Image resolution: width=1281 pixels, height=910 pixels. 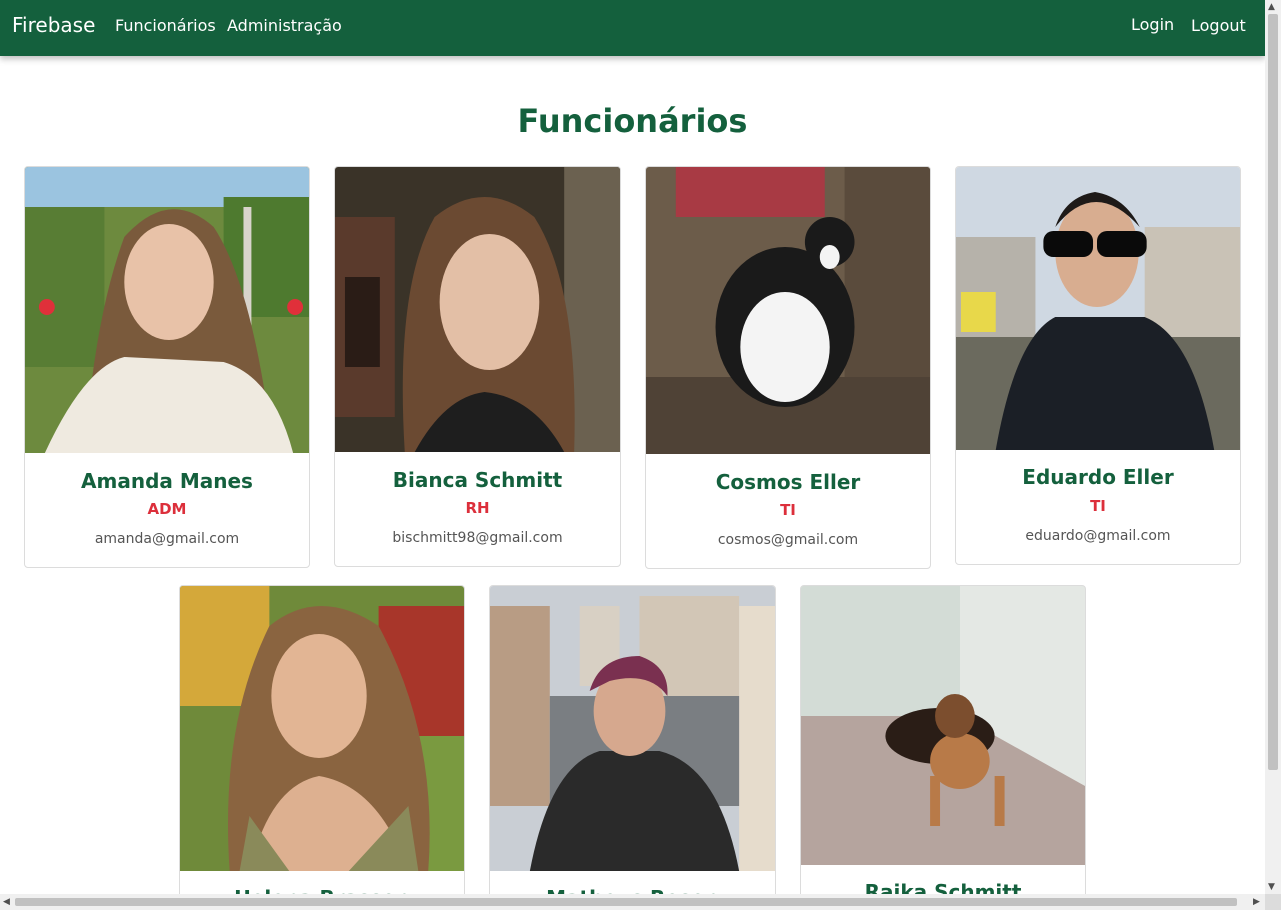 I want to click on scroll-down-icon: ▼, so click(x=1271, y=887).